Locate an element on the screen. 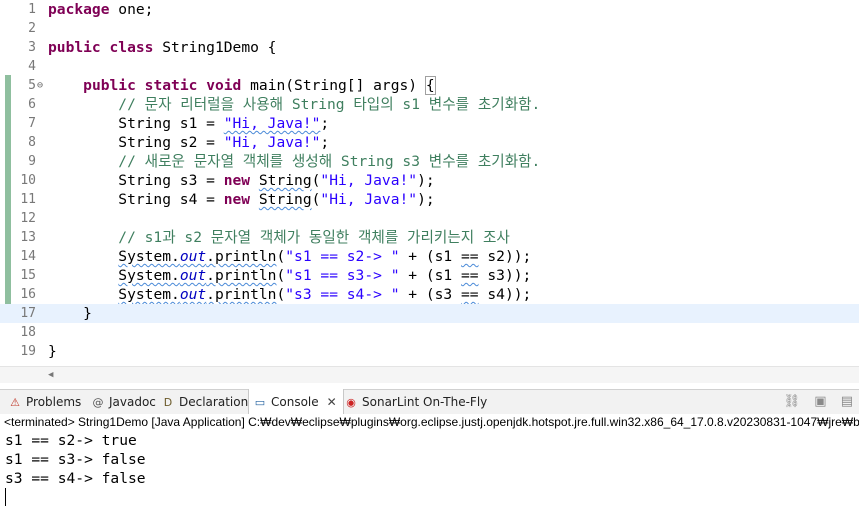  code-token: String s3 = is located at coordinates (136, 180).